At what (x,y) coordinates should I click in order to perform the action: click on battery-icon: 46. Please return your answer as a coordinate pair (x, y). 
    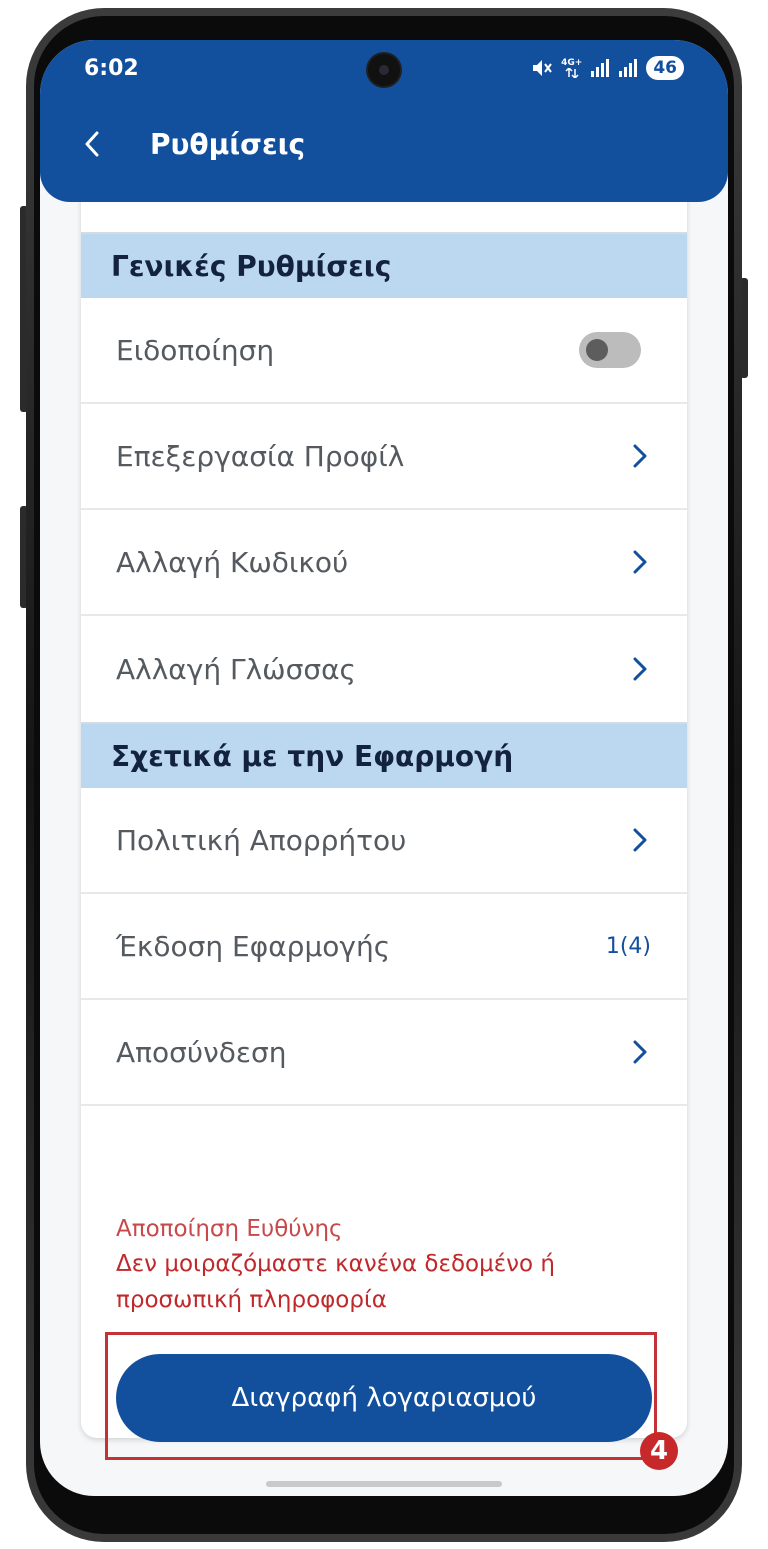
    Looking at the image, I should click on (665, 68).